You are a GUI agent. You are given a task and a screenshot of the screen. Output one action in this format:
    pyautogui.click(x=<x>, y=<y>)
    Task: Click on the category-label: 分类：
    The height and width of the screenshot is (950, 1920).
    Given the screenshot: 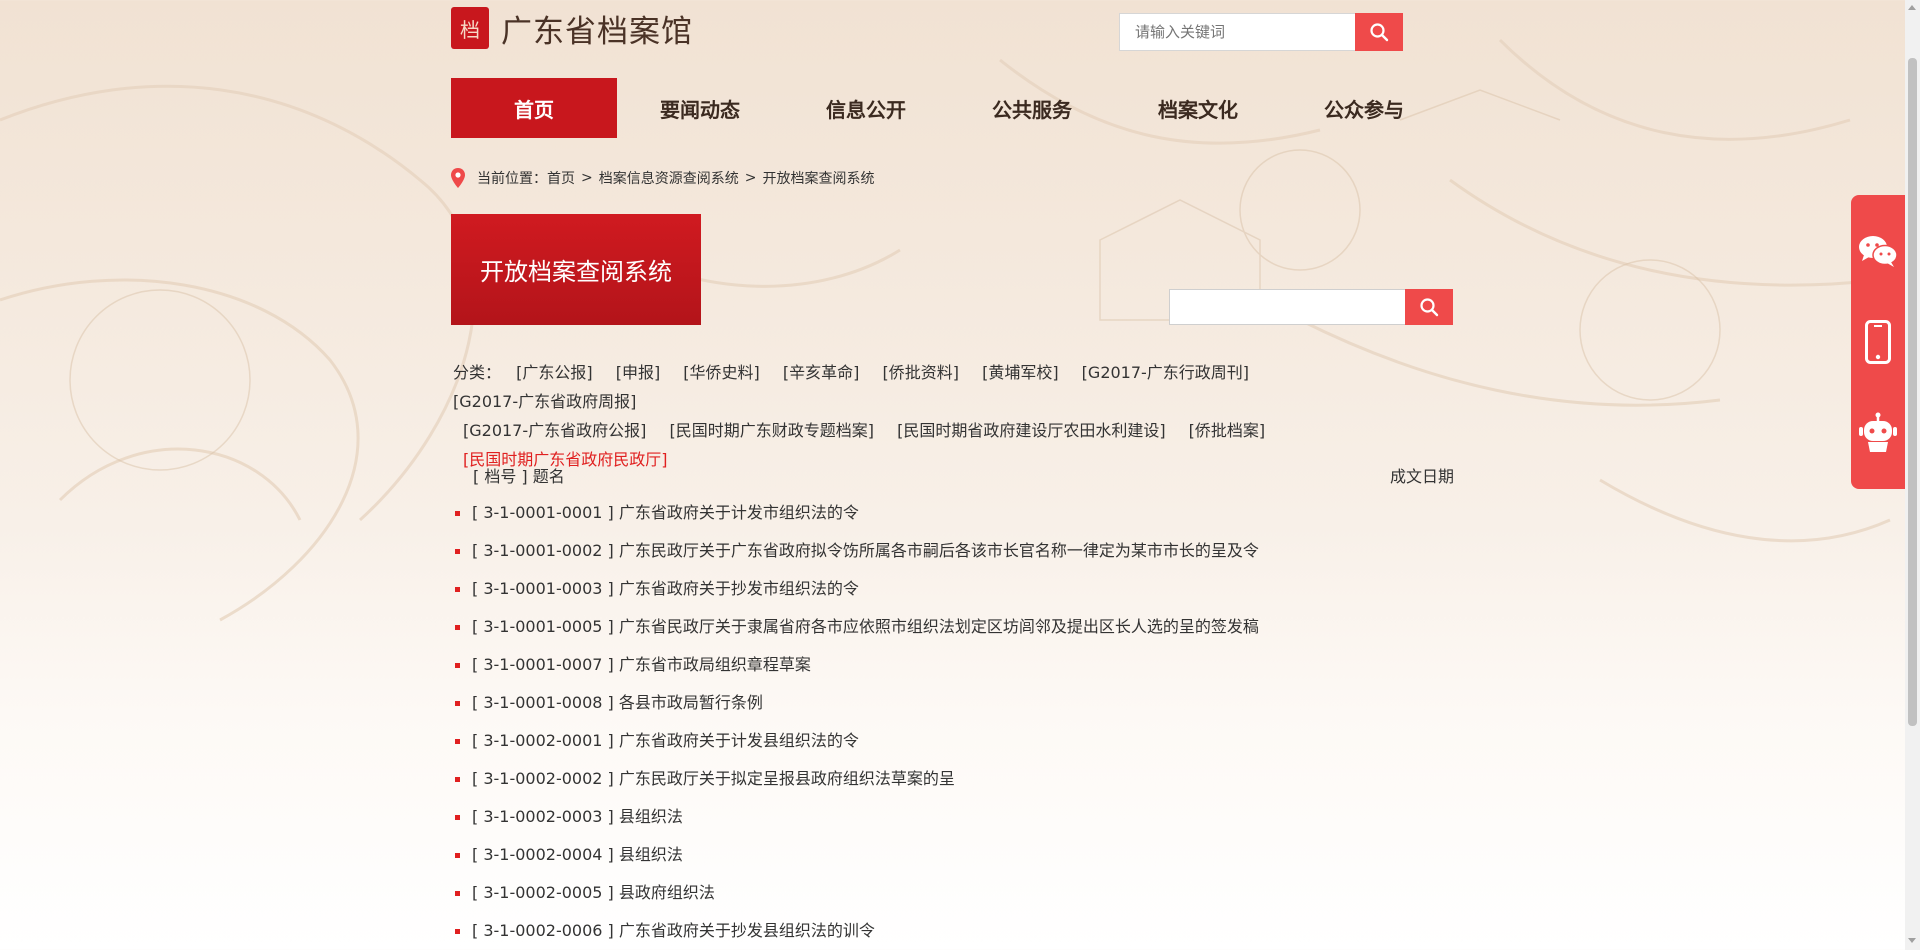 What is the action you would take?
    pyautogui.click(x=477, y=372)
    